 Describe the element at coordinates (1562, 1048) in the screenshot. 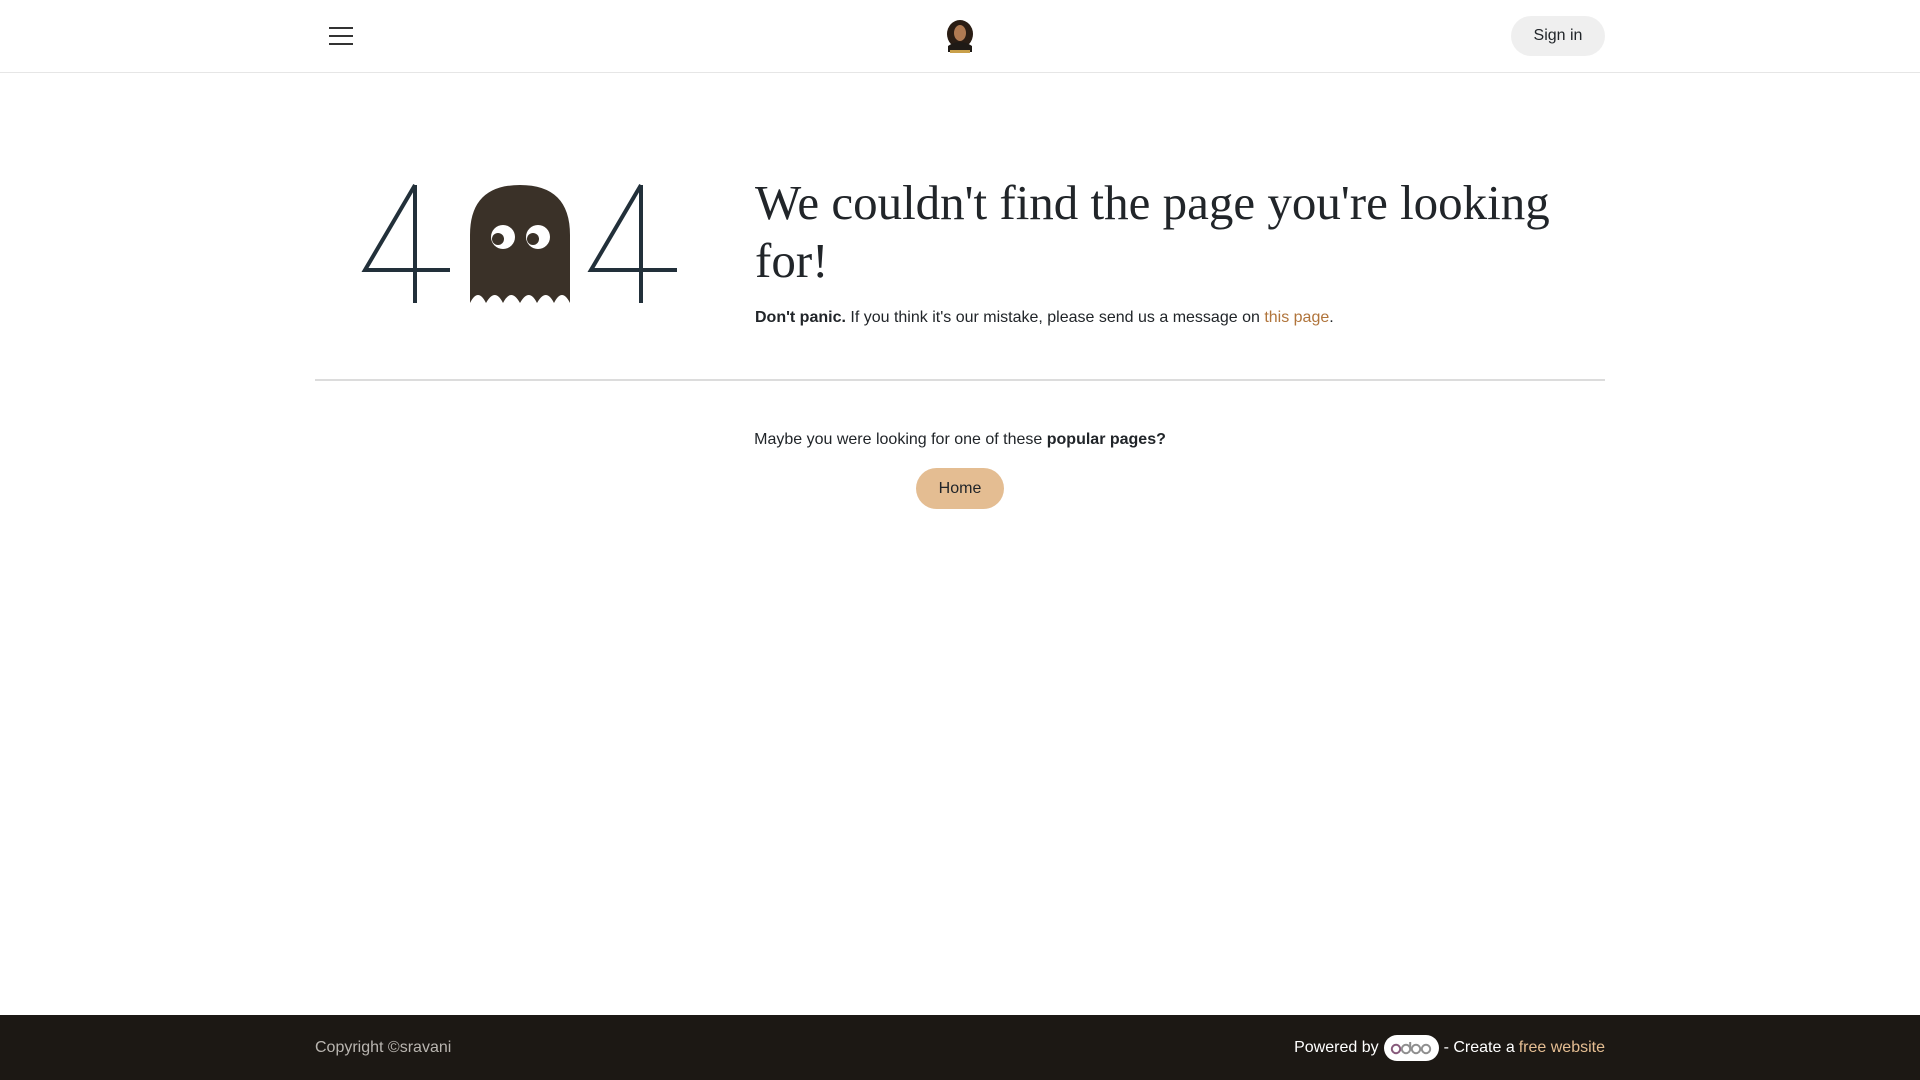

I see `free-website-link: free website` at that location.